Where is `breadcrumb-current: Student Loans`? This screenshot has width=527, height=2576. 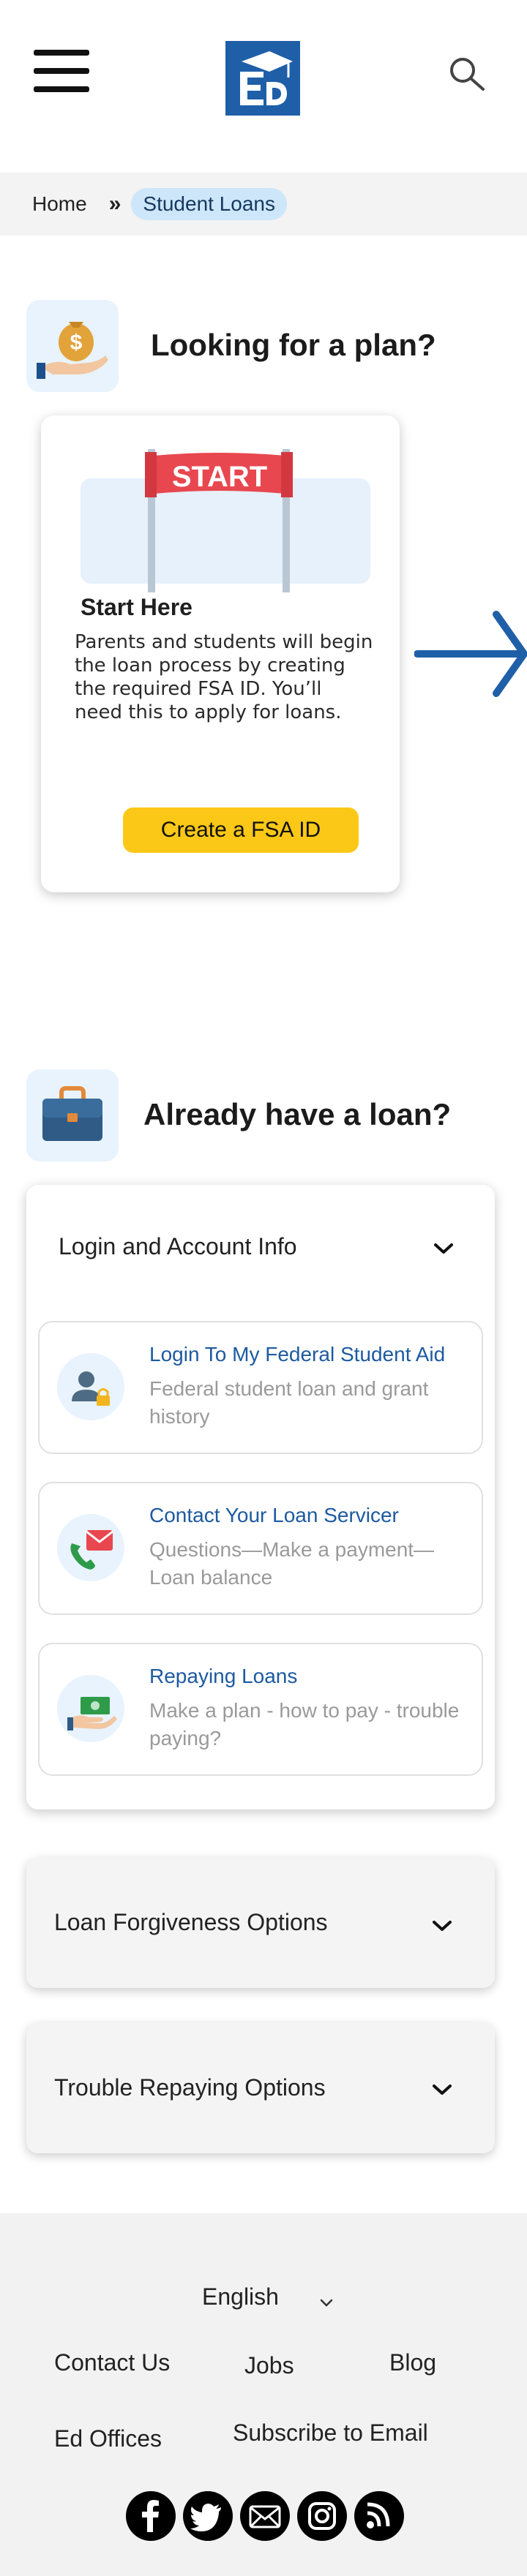
breadcrumb-current: Student Loans is located at coordinates (209, 204).